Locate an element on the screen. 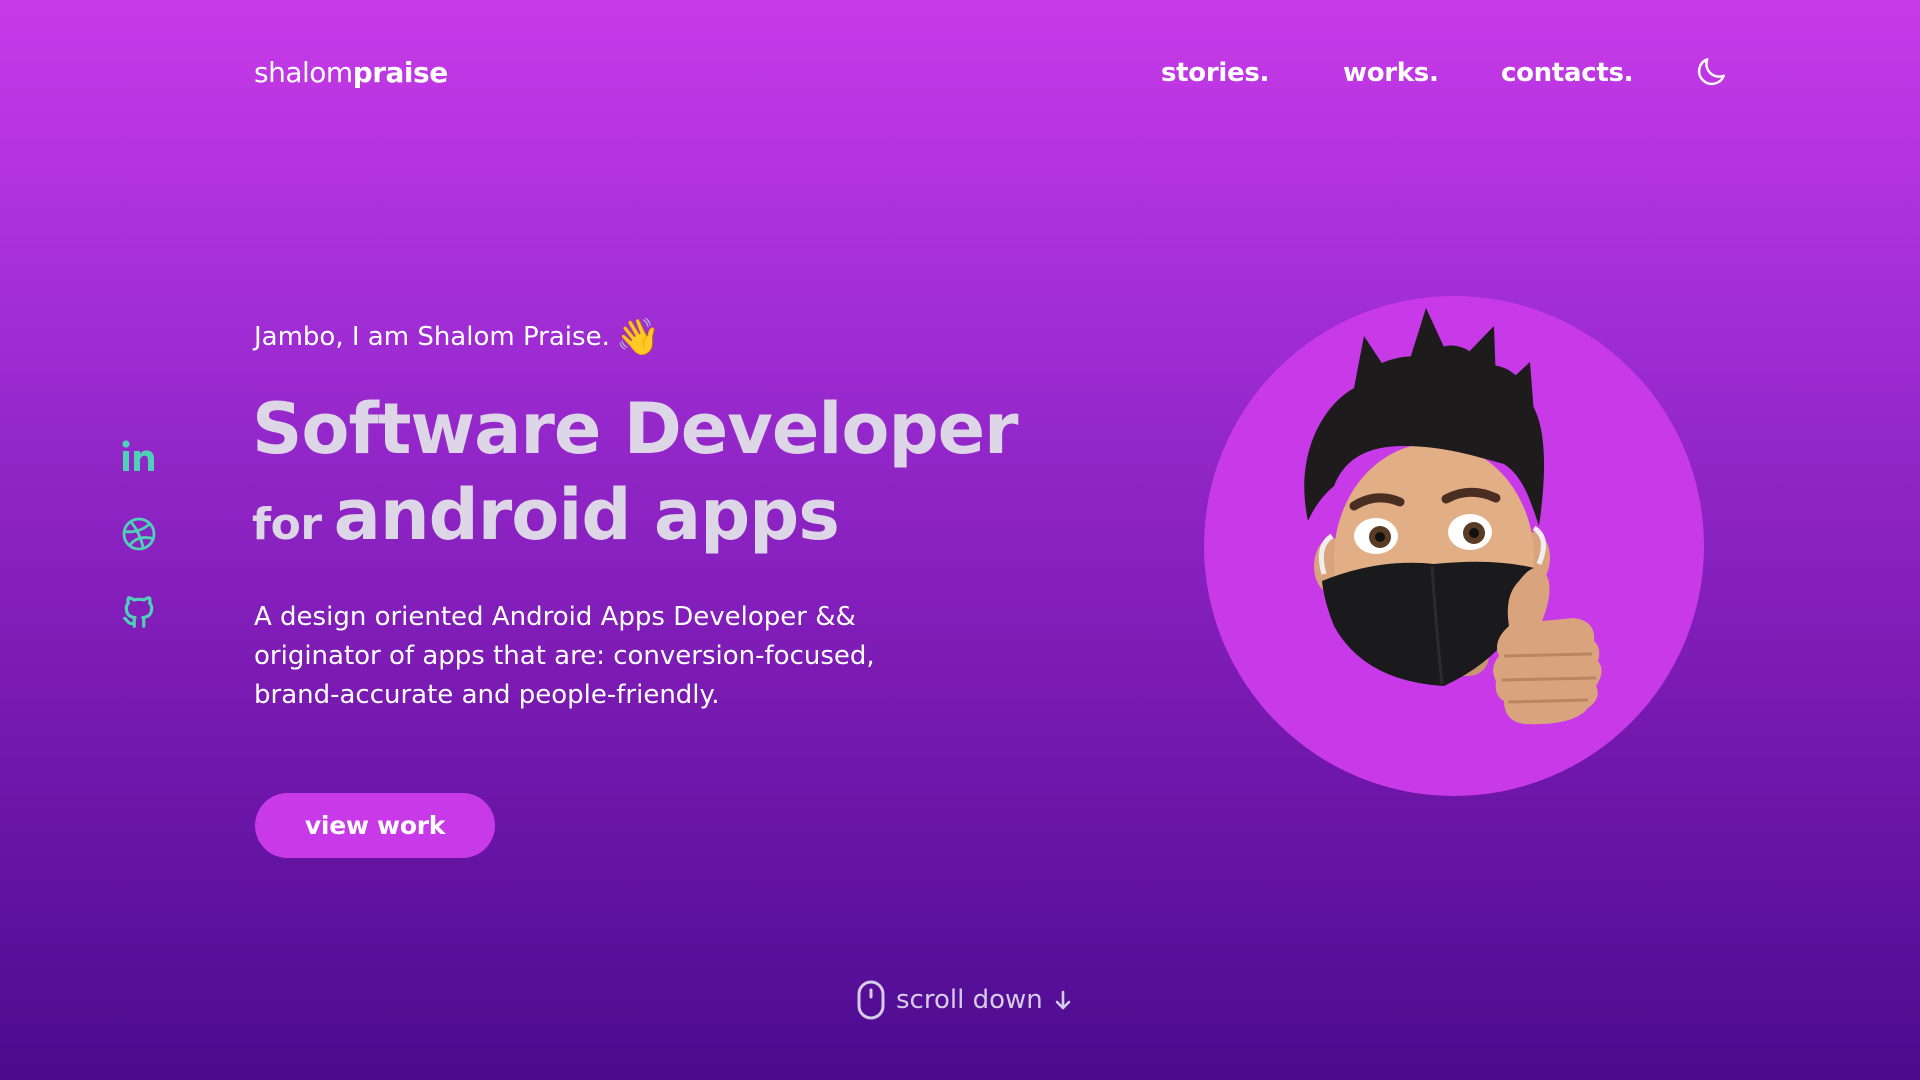 Image resolution: width=1920 pixels, height=1080 pixels. linkedin-icon is located at coordinates (138, 455).